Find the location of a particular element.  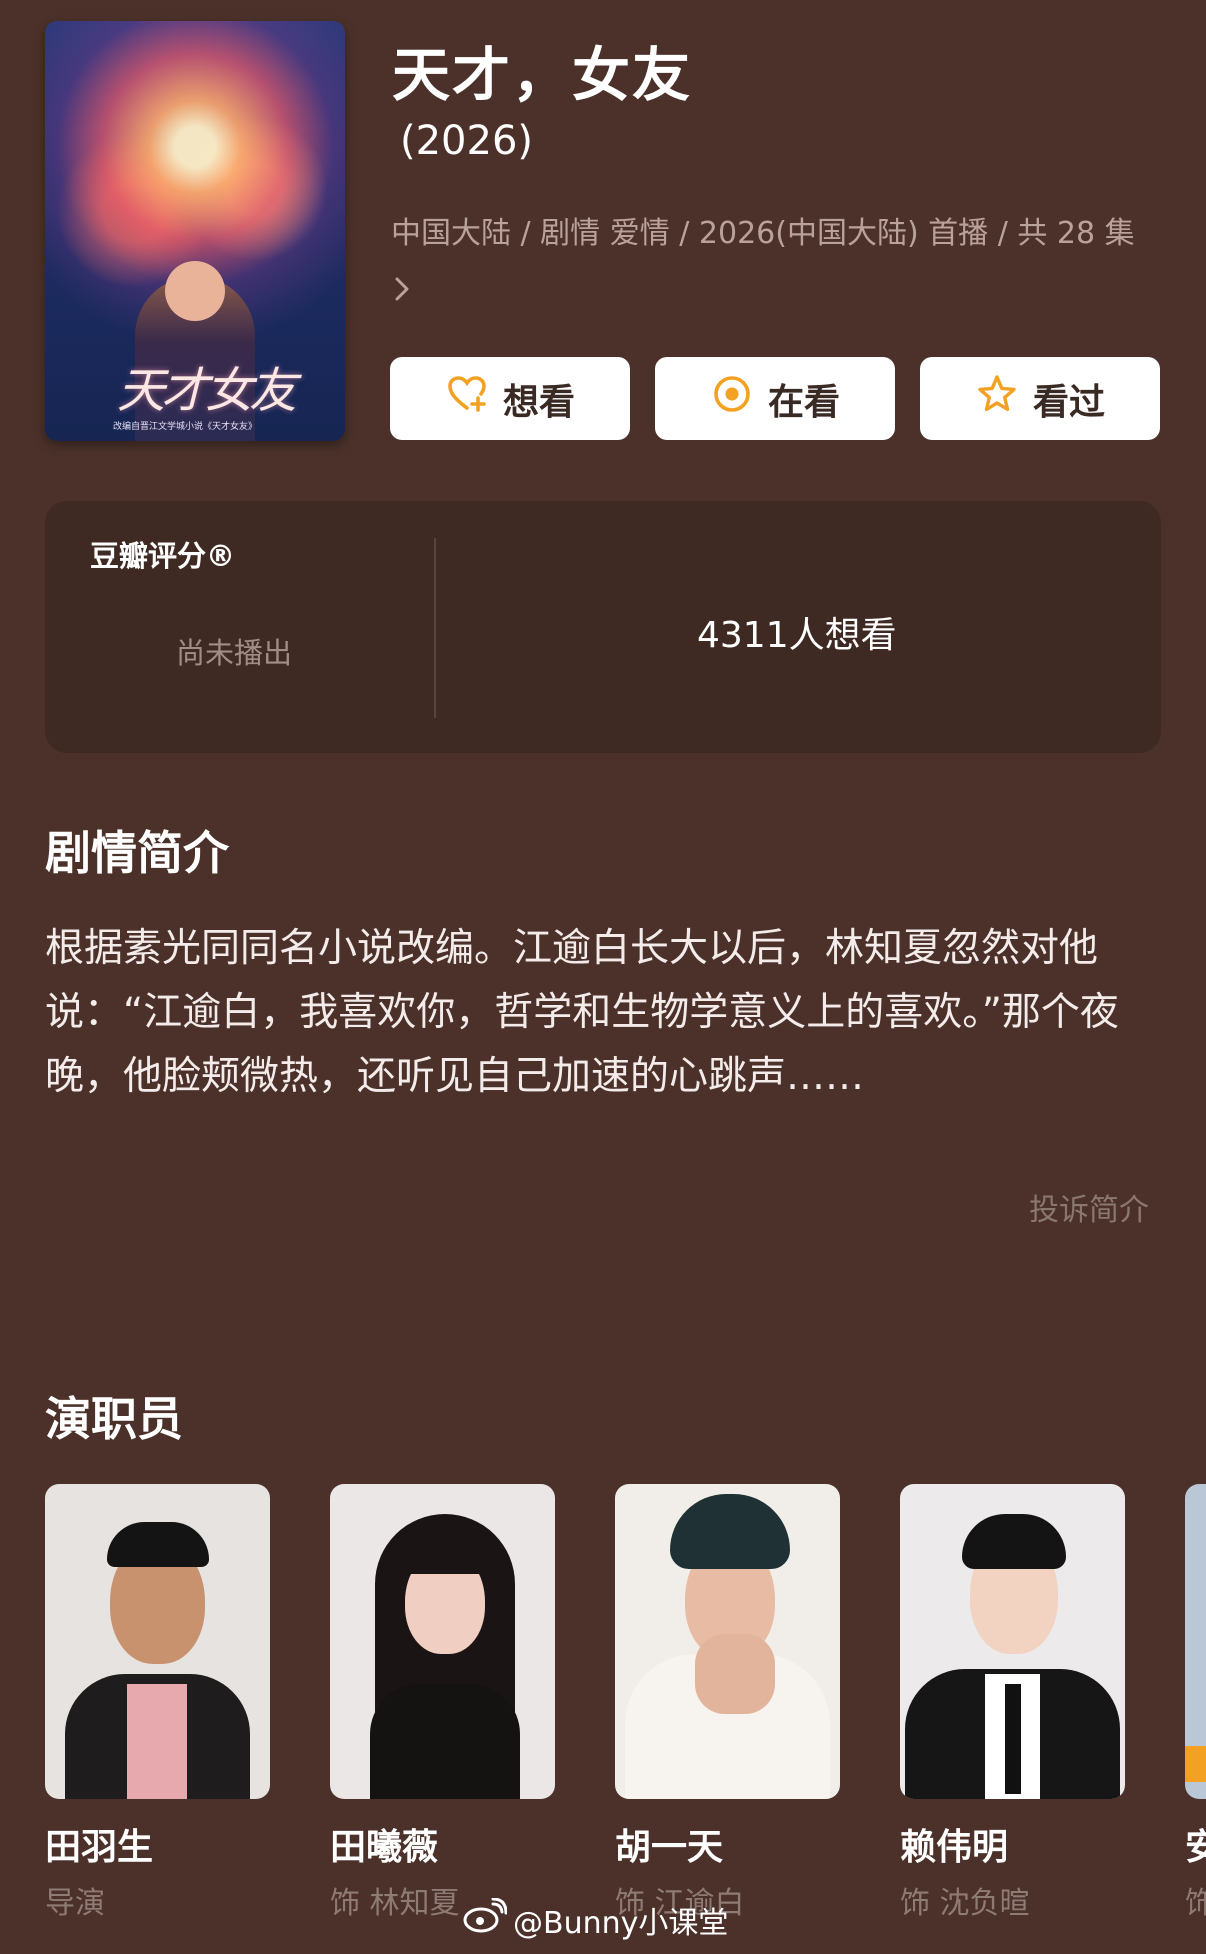

cast-role: 饰 沈负暄 is located at coordinates (965, 1903).